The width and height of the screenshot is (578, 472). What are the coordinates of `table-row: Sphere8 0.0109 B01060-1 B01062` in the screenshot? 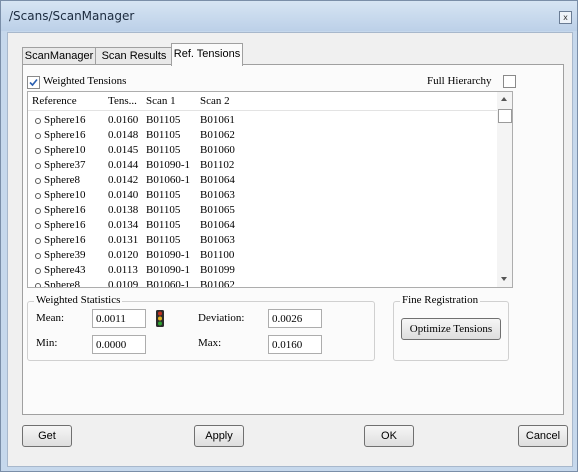 It's located at (263, 283).